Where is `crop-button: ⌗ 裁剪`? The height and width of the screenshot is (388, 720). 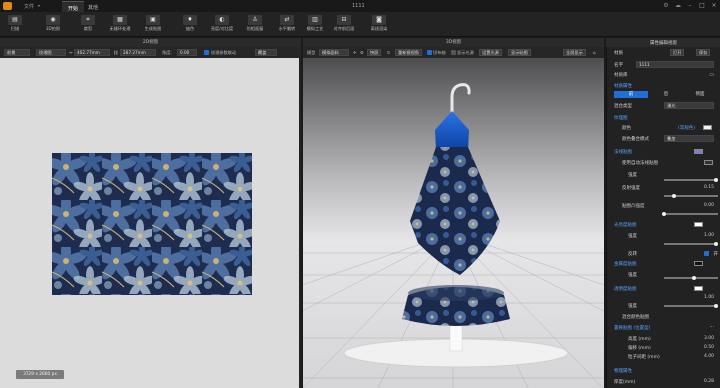
crop-button: ⌗ 裁剪 is located at coordinates (88, 25).